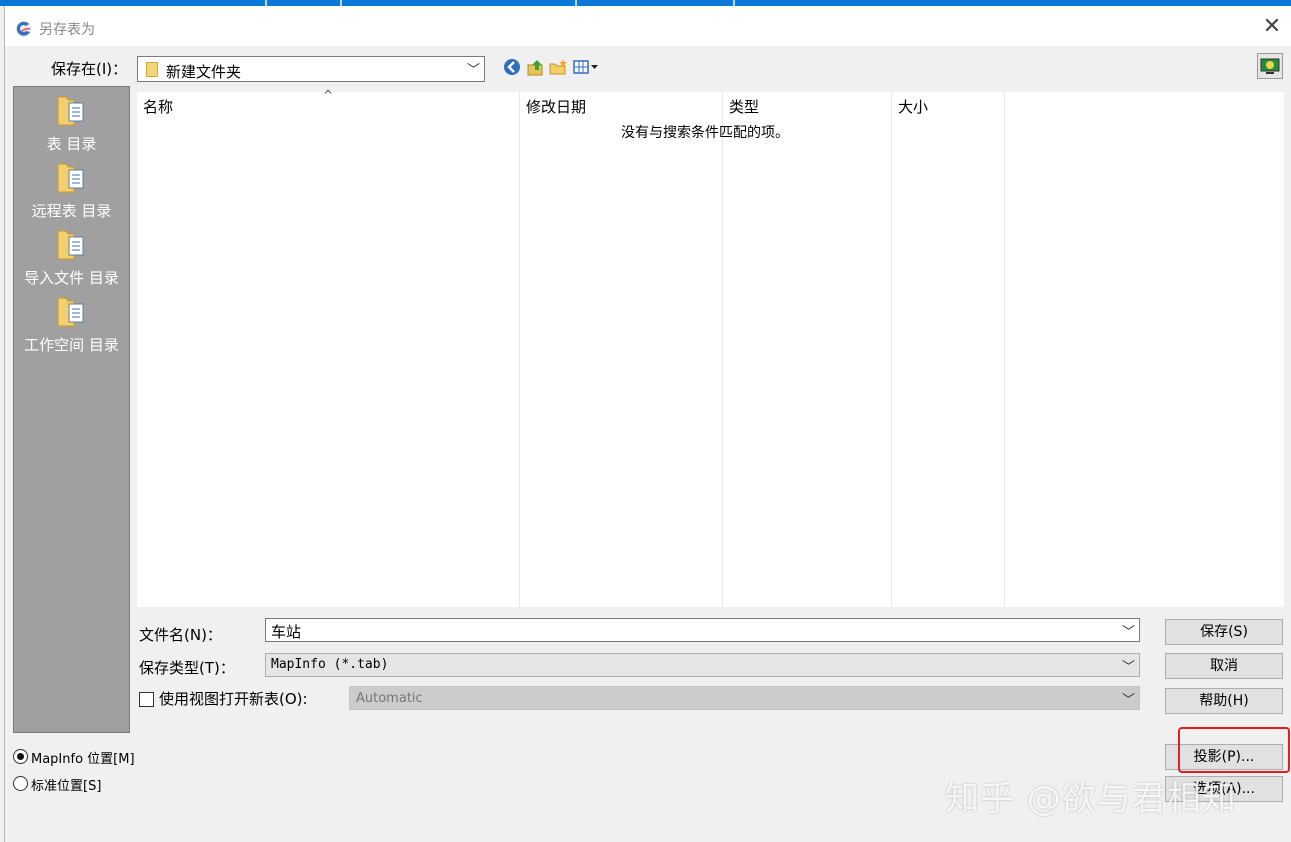 The height and width of the screenshot is (842, 1291). Describe the element at coordinates (83, 759) in the screenshot. I see `mapinfo-location-label: MapInfo 位置[M]` at that location.